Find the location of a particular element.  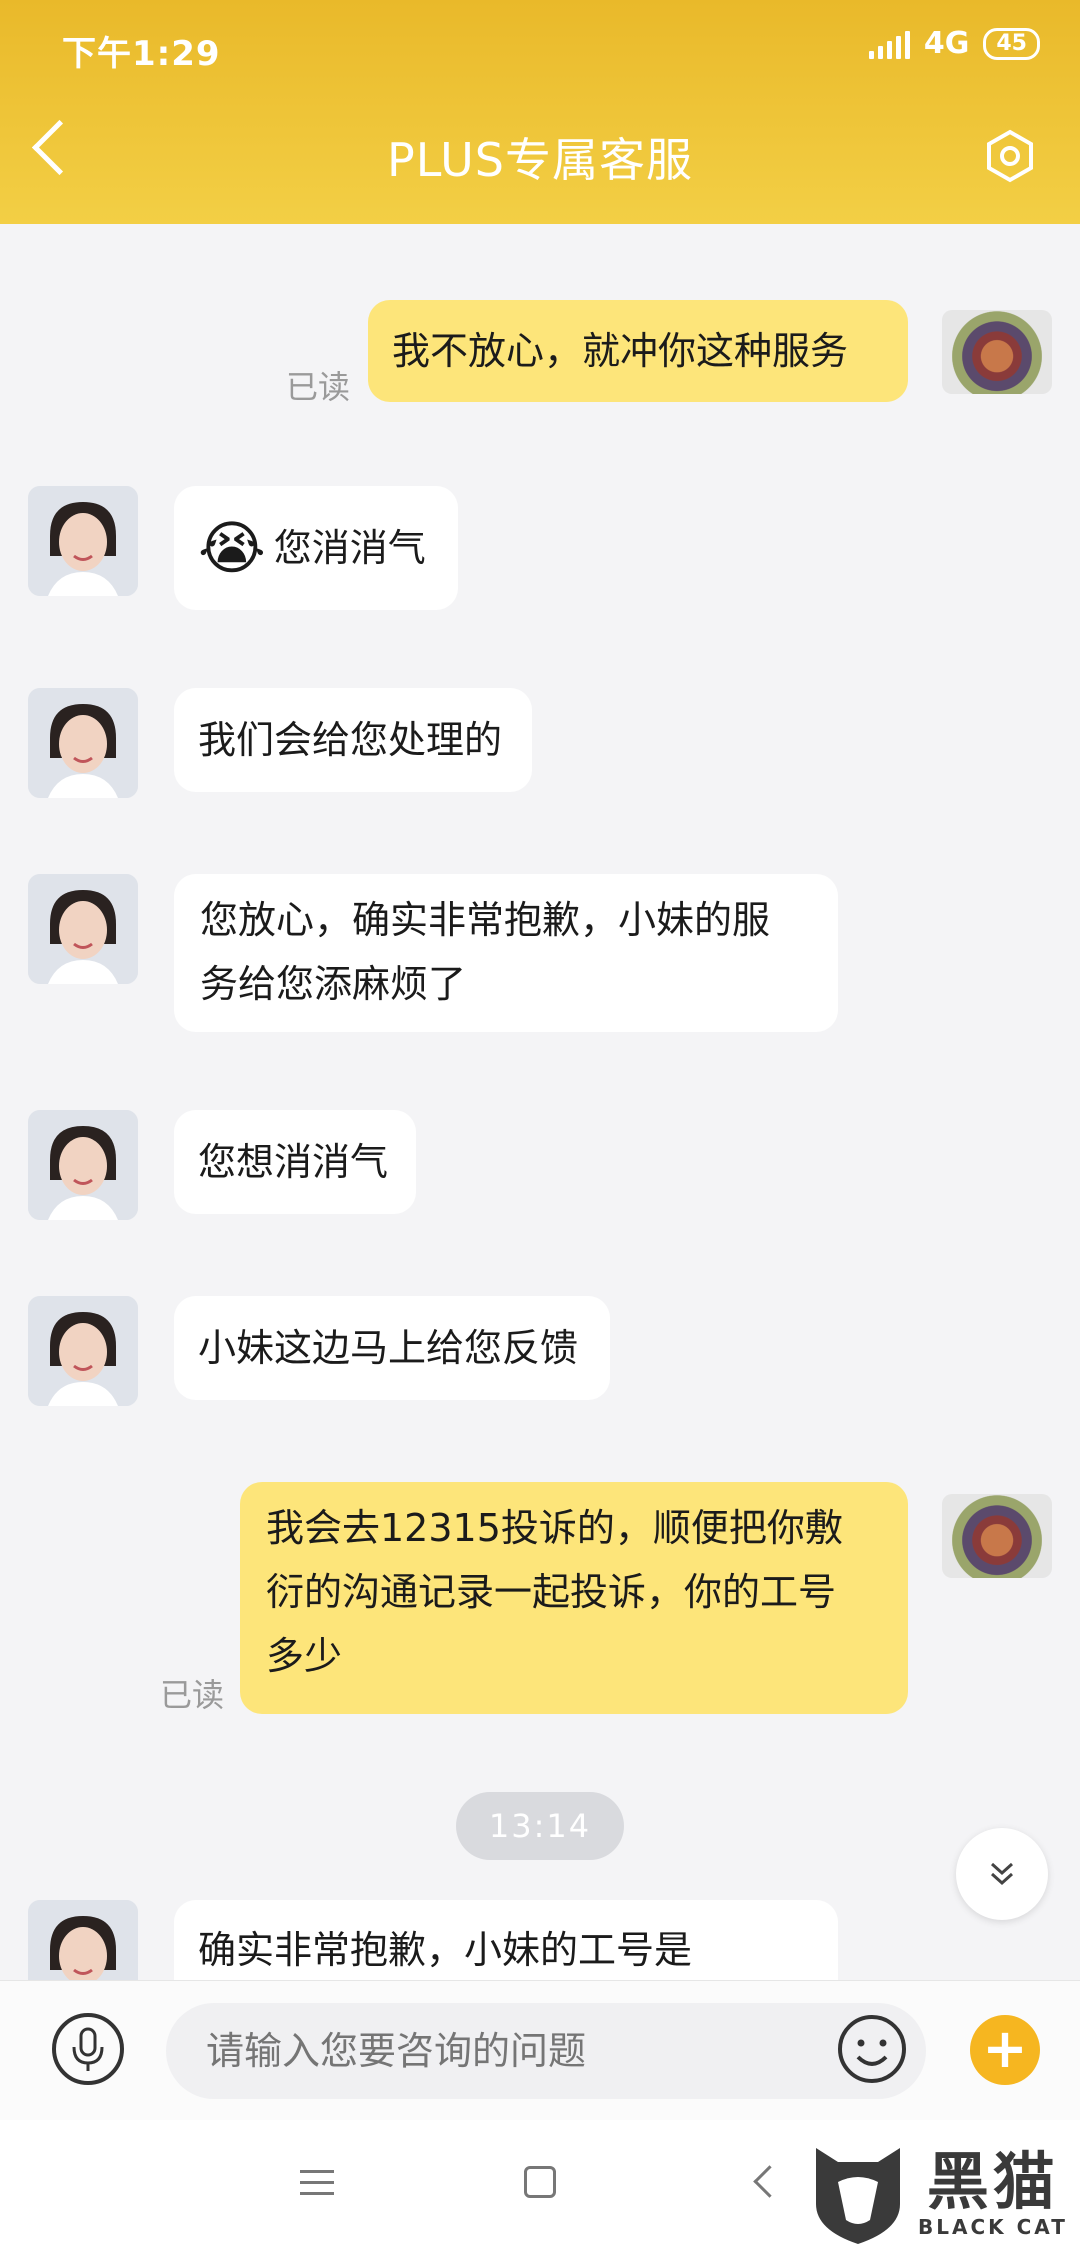

agent-message-bubble: 😭 您消消气 is located at coordinates (316, 548).